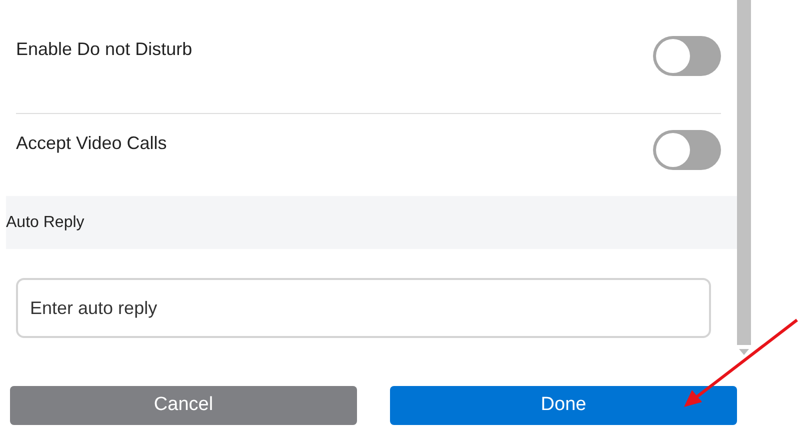  I want to click on setting-label: Enable Do not Disturb, so click(104, 49).